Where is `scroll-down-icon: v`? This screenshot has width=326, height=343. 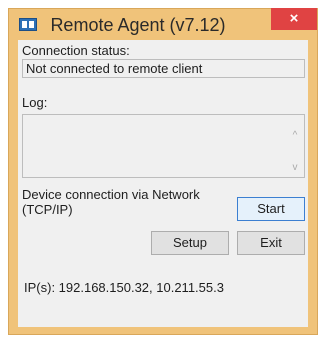 scroll-down-icon: v is located at coordinates (295, 168).